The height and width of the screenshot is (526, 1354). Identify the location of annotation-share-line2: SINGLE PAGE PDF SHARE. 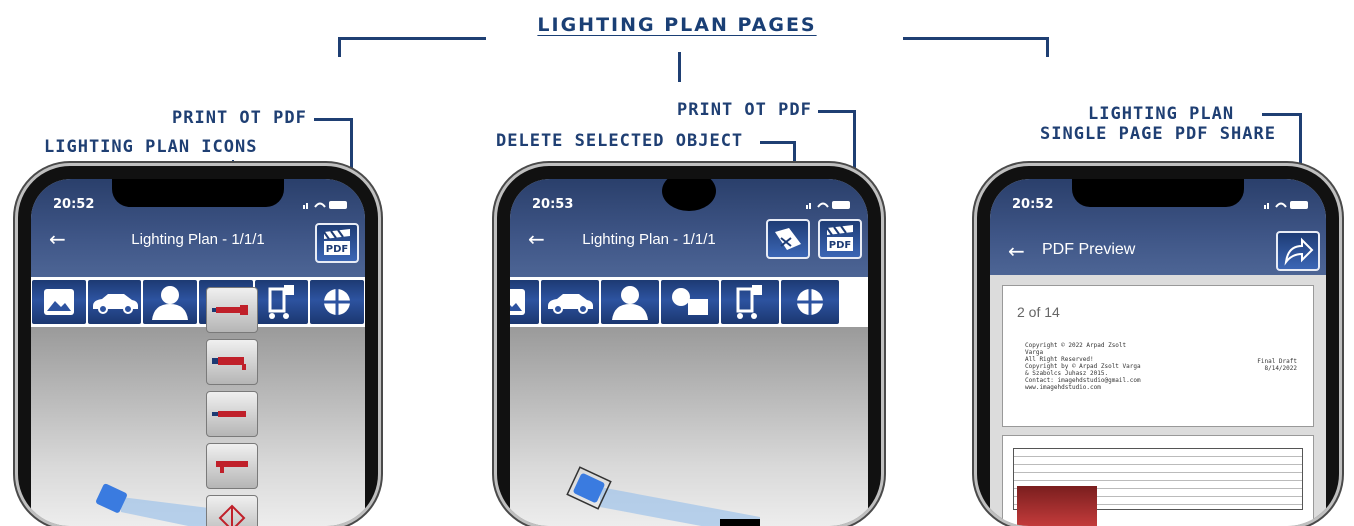
(1158, 134).